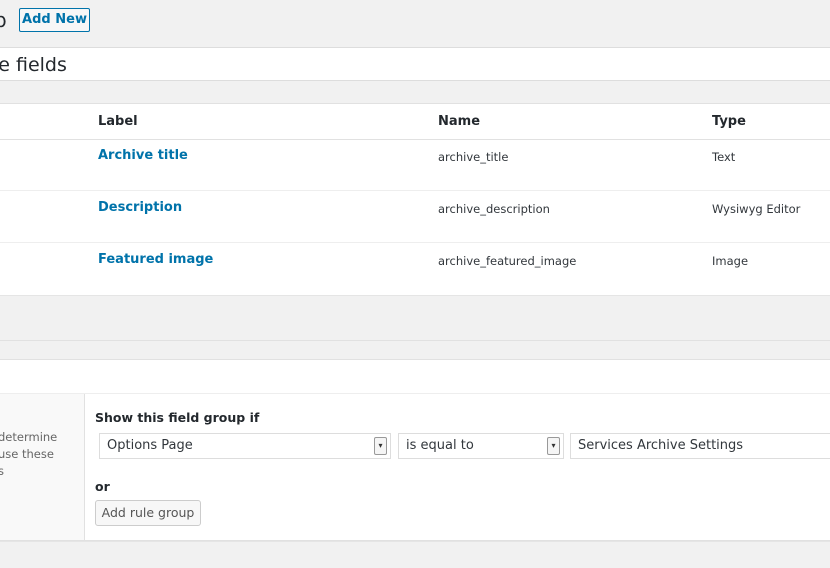  What do you see at coordinates (2, 471) in the screenshot?
I see `location-description-line: s` at bounding box center [2, 471].